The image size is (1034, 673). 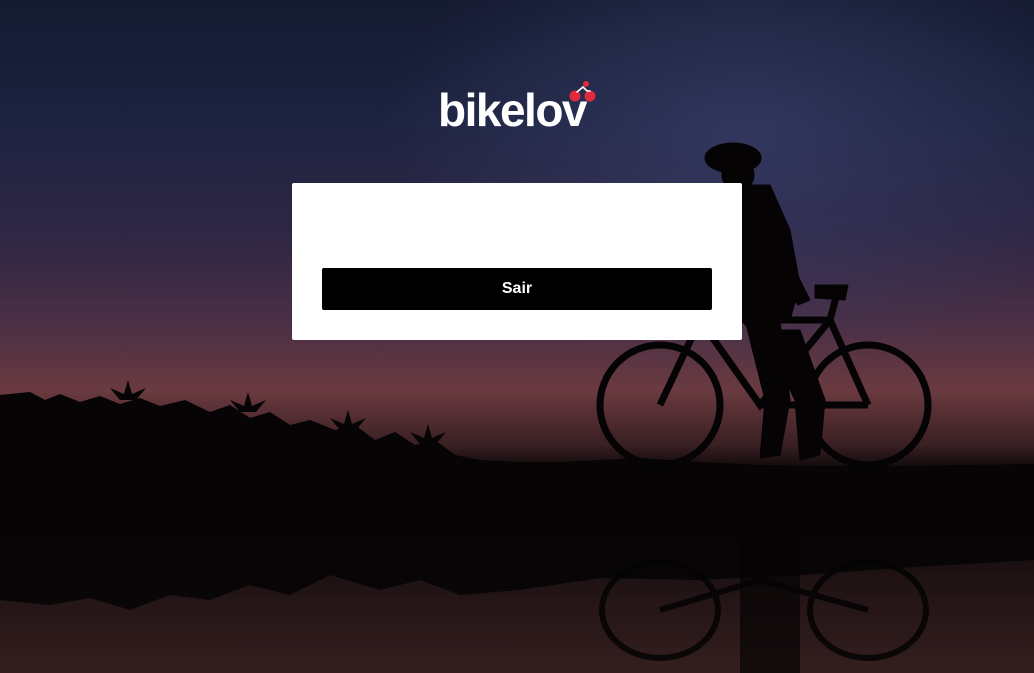 What do you see at coordinates (517, 261) in the screenshot?
I see `logout-card: Sair` at bounding box center [517, 261].